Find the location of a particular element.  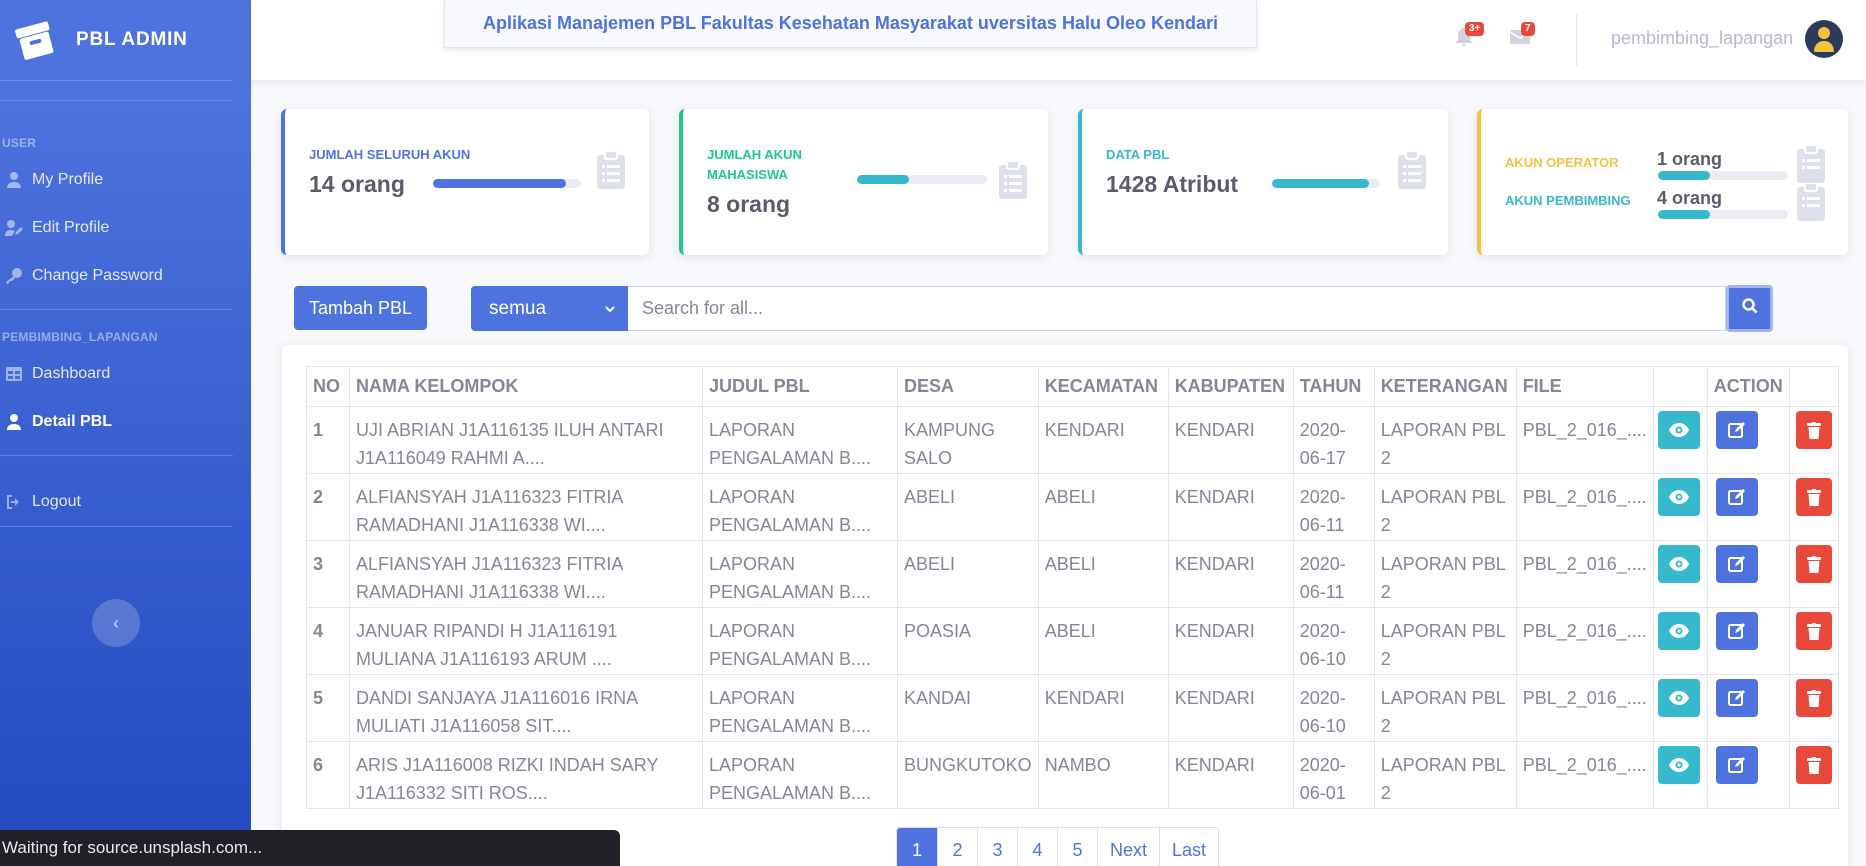

key-icon is located at coordinates (14, 276).